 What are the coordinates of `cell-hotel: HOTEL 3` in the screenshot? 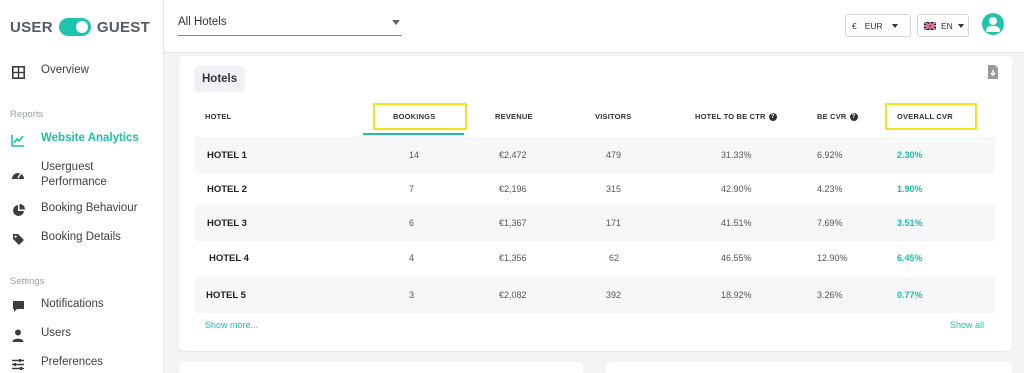 It's located at (227, 223).